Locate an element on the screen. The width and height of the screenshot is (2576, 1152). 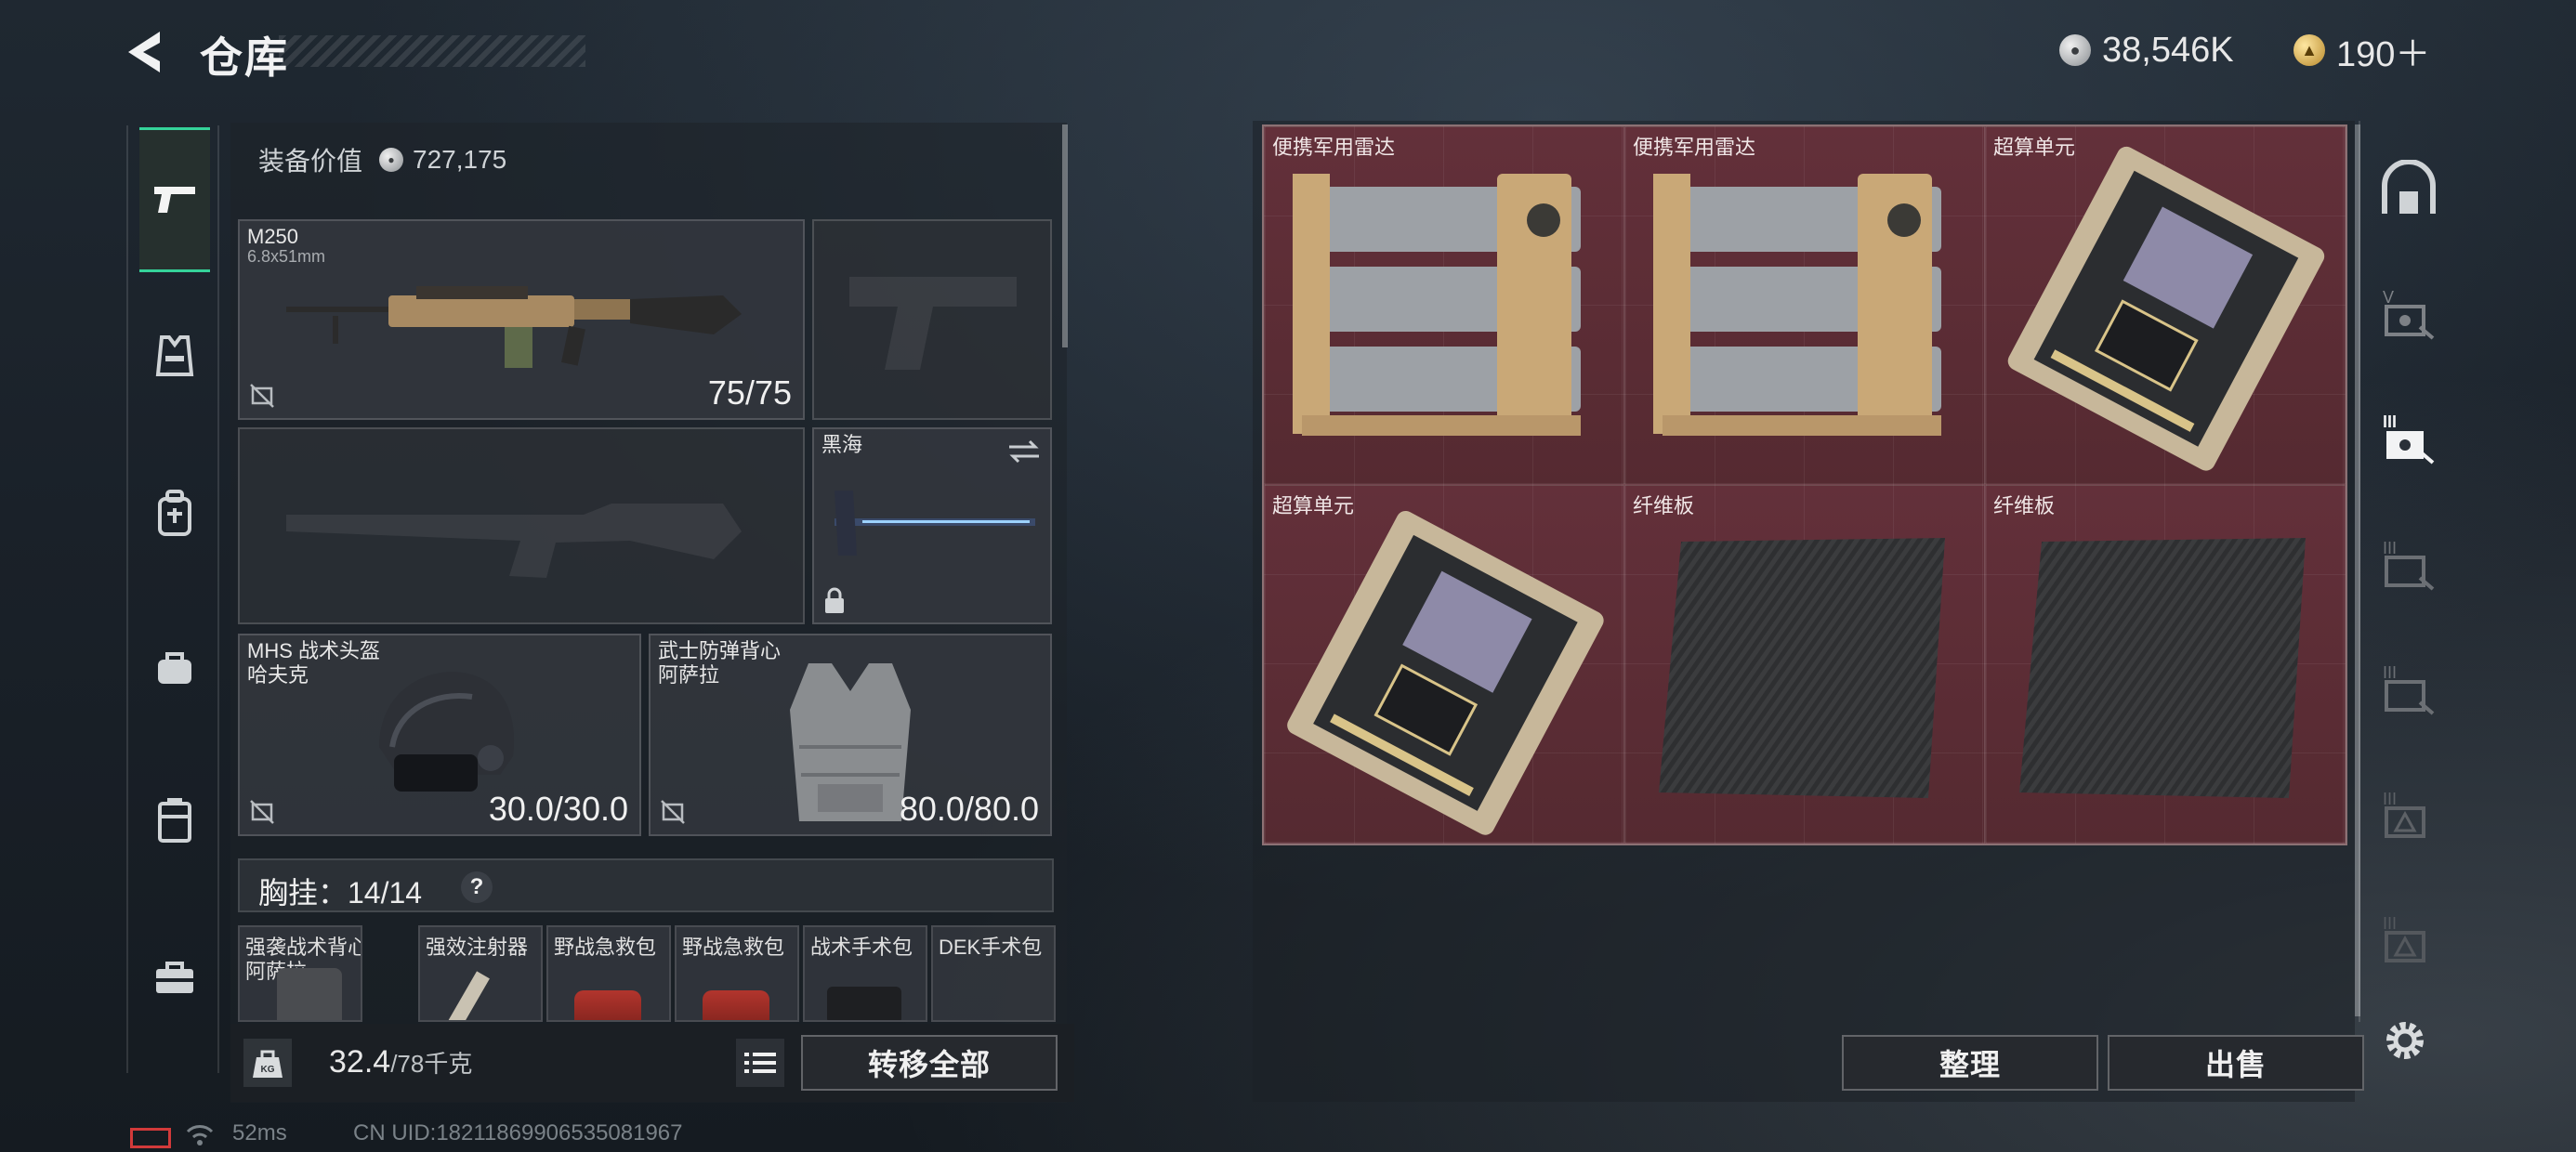
gold-coin-icon: ▲ is located at coordinates (2309, 50).